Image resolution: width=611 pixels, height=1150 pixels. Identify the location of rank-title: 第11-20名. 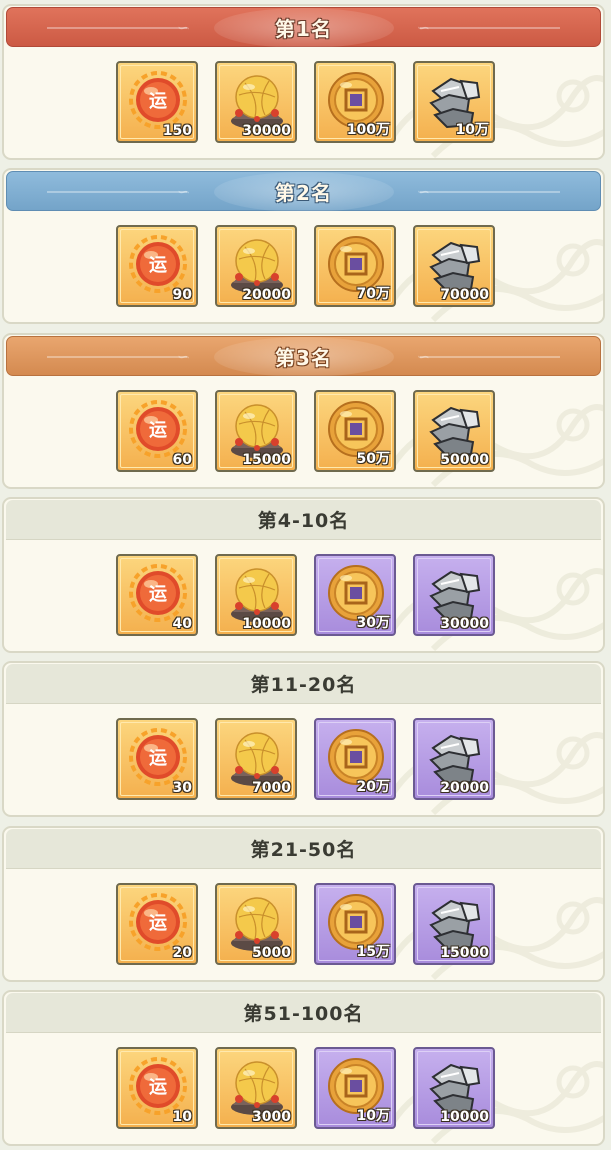
(303, 685).